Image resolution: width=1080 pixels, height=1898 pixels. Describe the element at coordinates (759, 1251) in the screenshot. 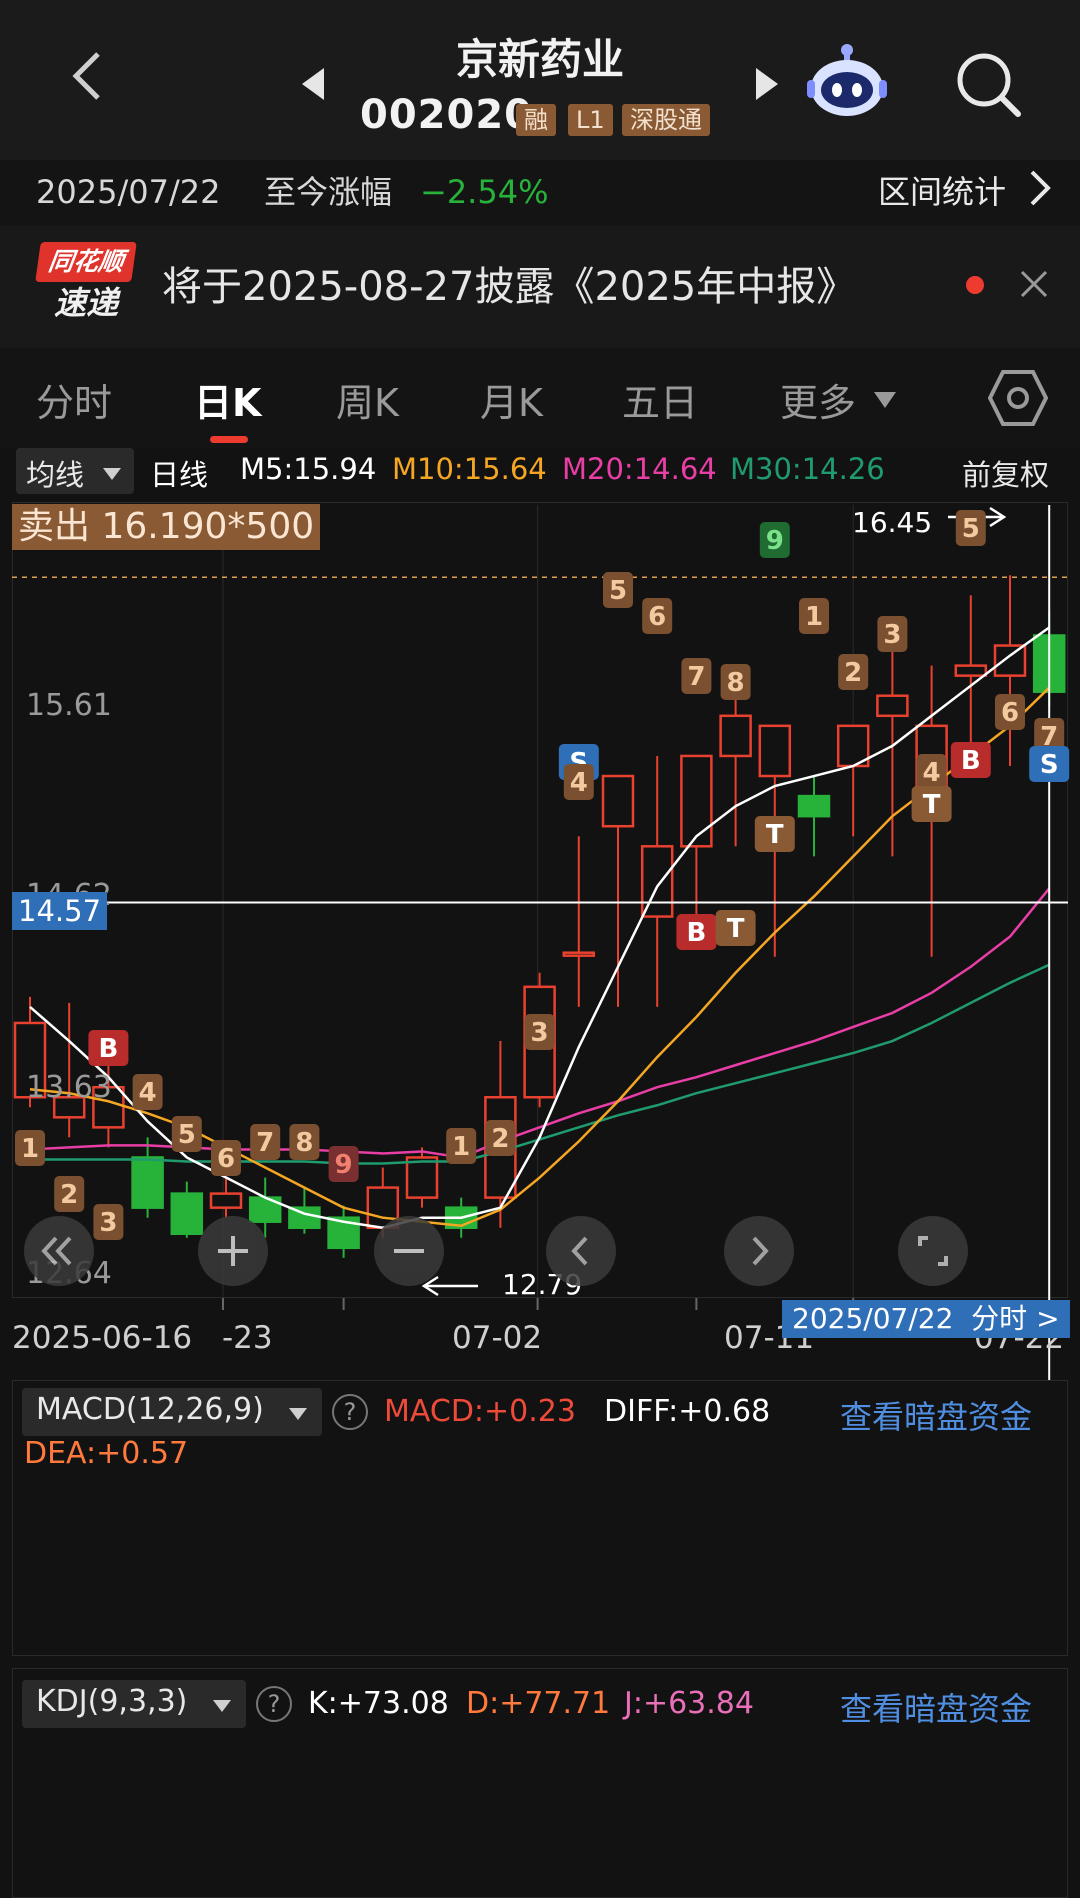

I see `scroll-right-button` at that location.